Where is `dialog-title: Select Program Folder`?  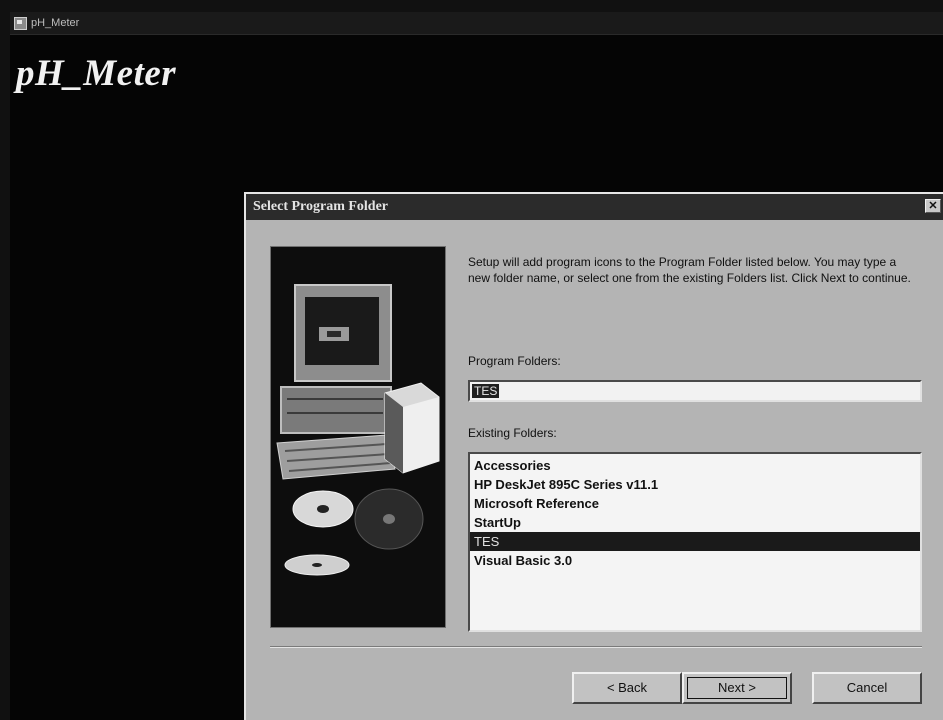 dialog-title: Select Program Folder is located at coordinates (321, 206).